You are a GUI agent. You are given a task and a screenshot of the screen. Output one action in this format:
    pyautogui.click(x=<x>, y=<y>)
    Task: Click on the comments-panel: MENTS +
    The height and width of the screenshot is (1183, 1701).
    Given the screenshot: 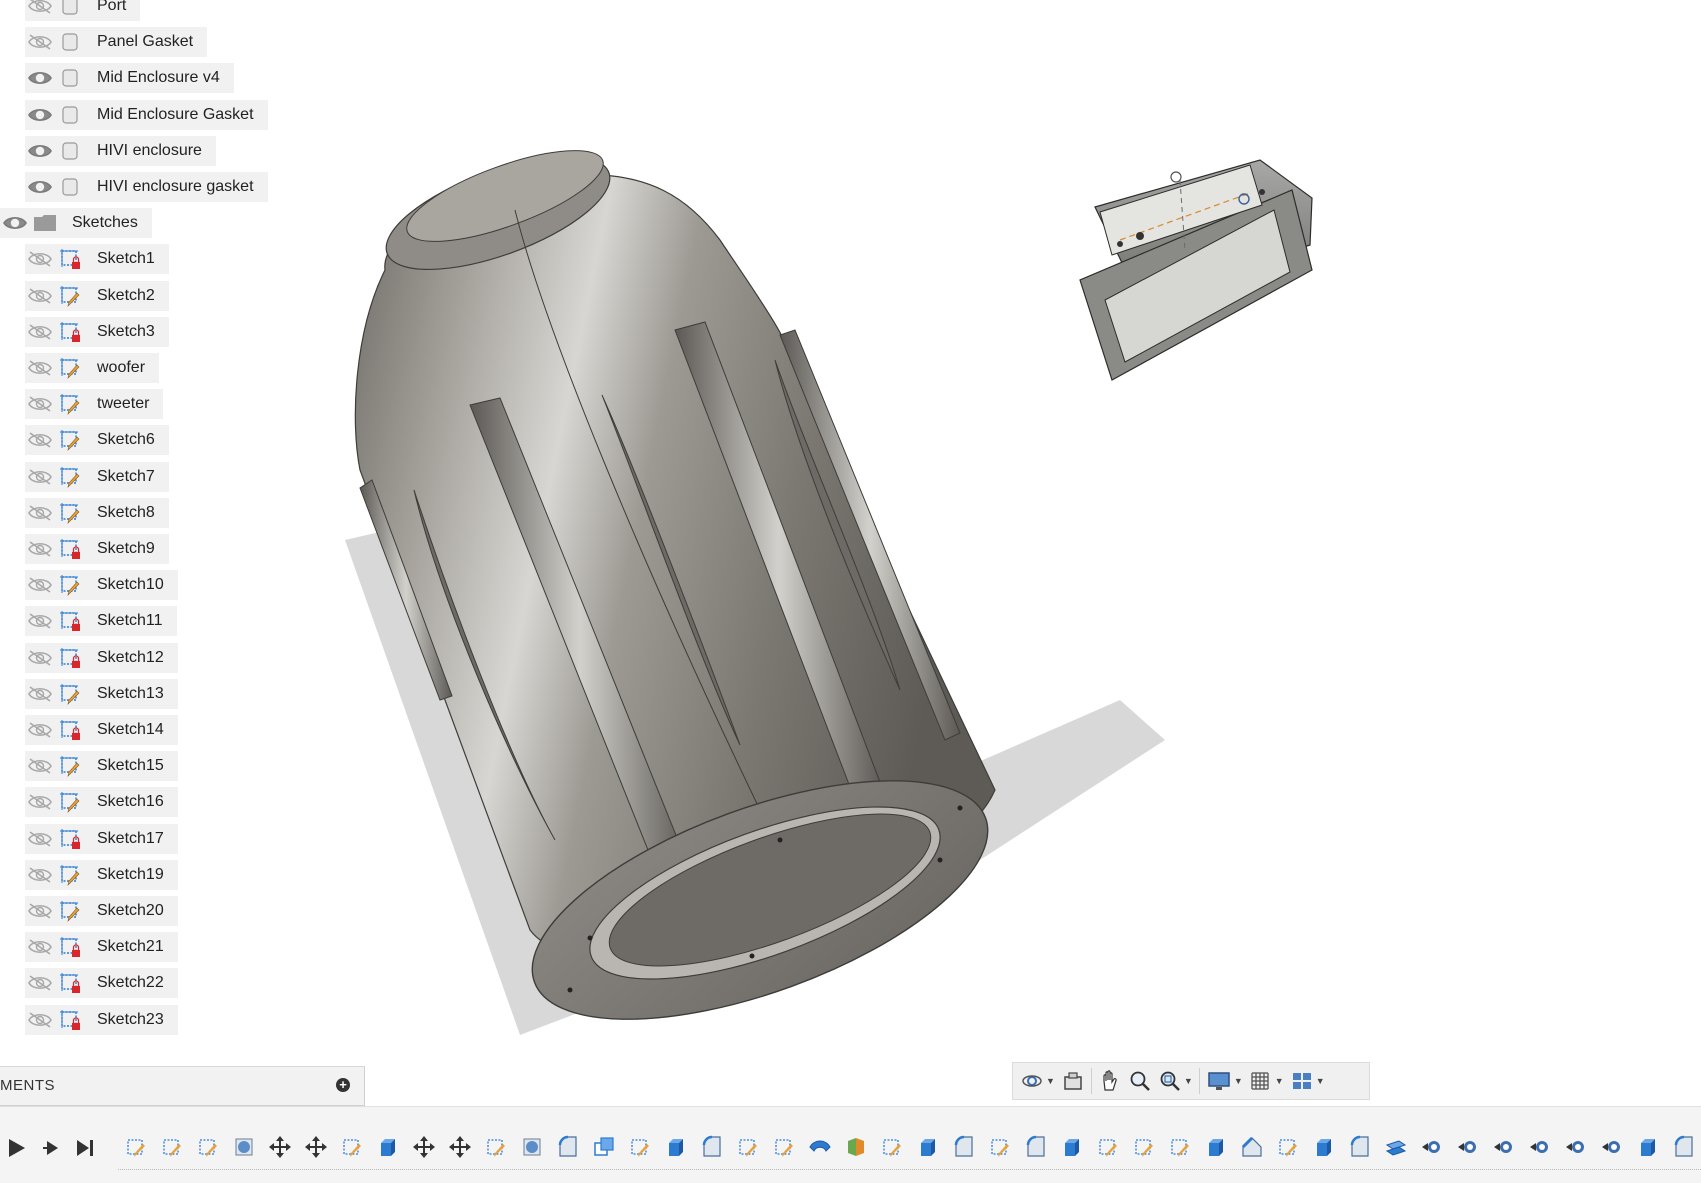 What is the action you would take?
    pyautogui.click(x=182, y=1086)
    